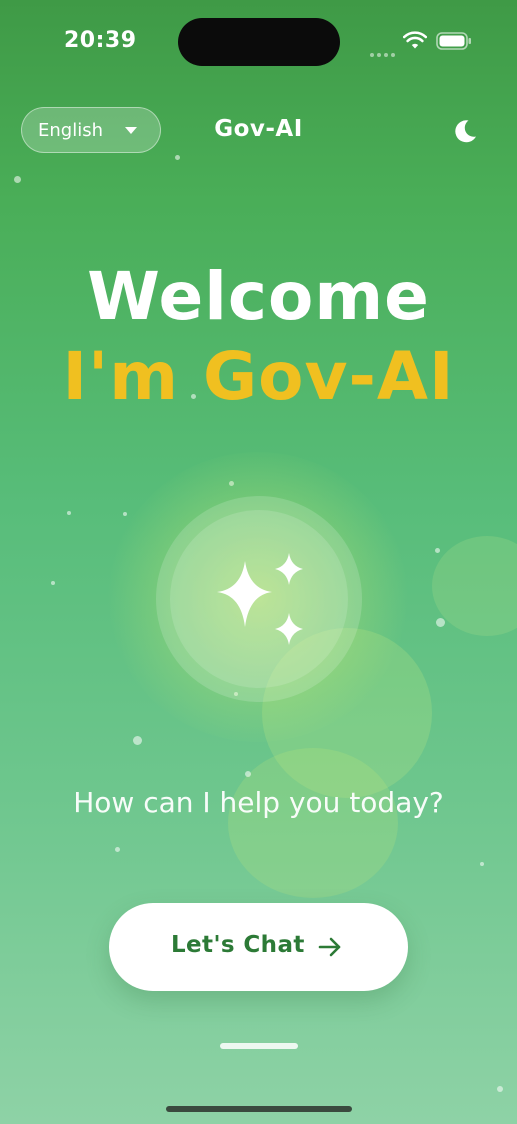  I want to click on page-indicator, so click(259, 1046).